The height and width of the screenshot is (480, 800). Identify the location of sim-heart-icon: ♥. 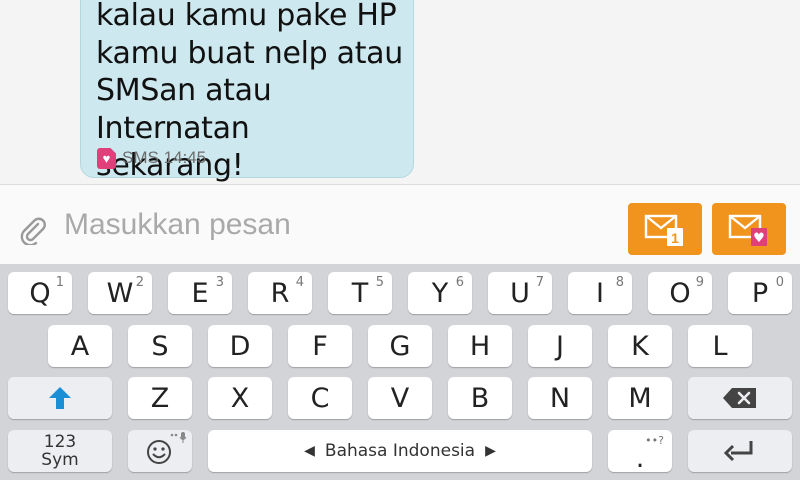
(106, 158).